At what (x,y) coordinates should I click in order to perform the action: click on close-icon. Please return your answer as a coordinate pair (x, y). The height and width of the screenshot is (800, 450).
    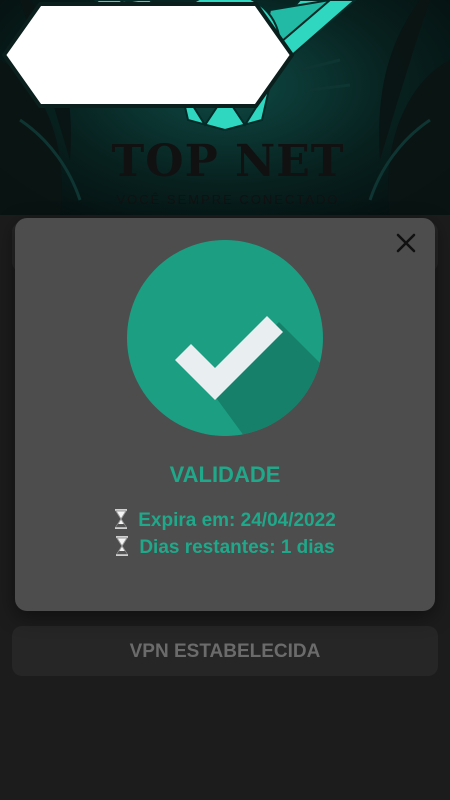
    Looking at the image, I should click on (406, 243).